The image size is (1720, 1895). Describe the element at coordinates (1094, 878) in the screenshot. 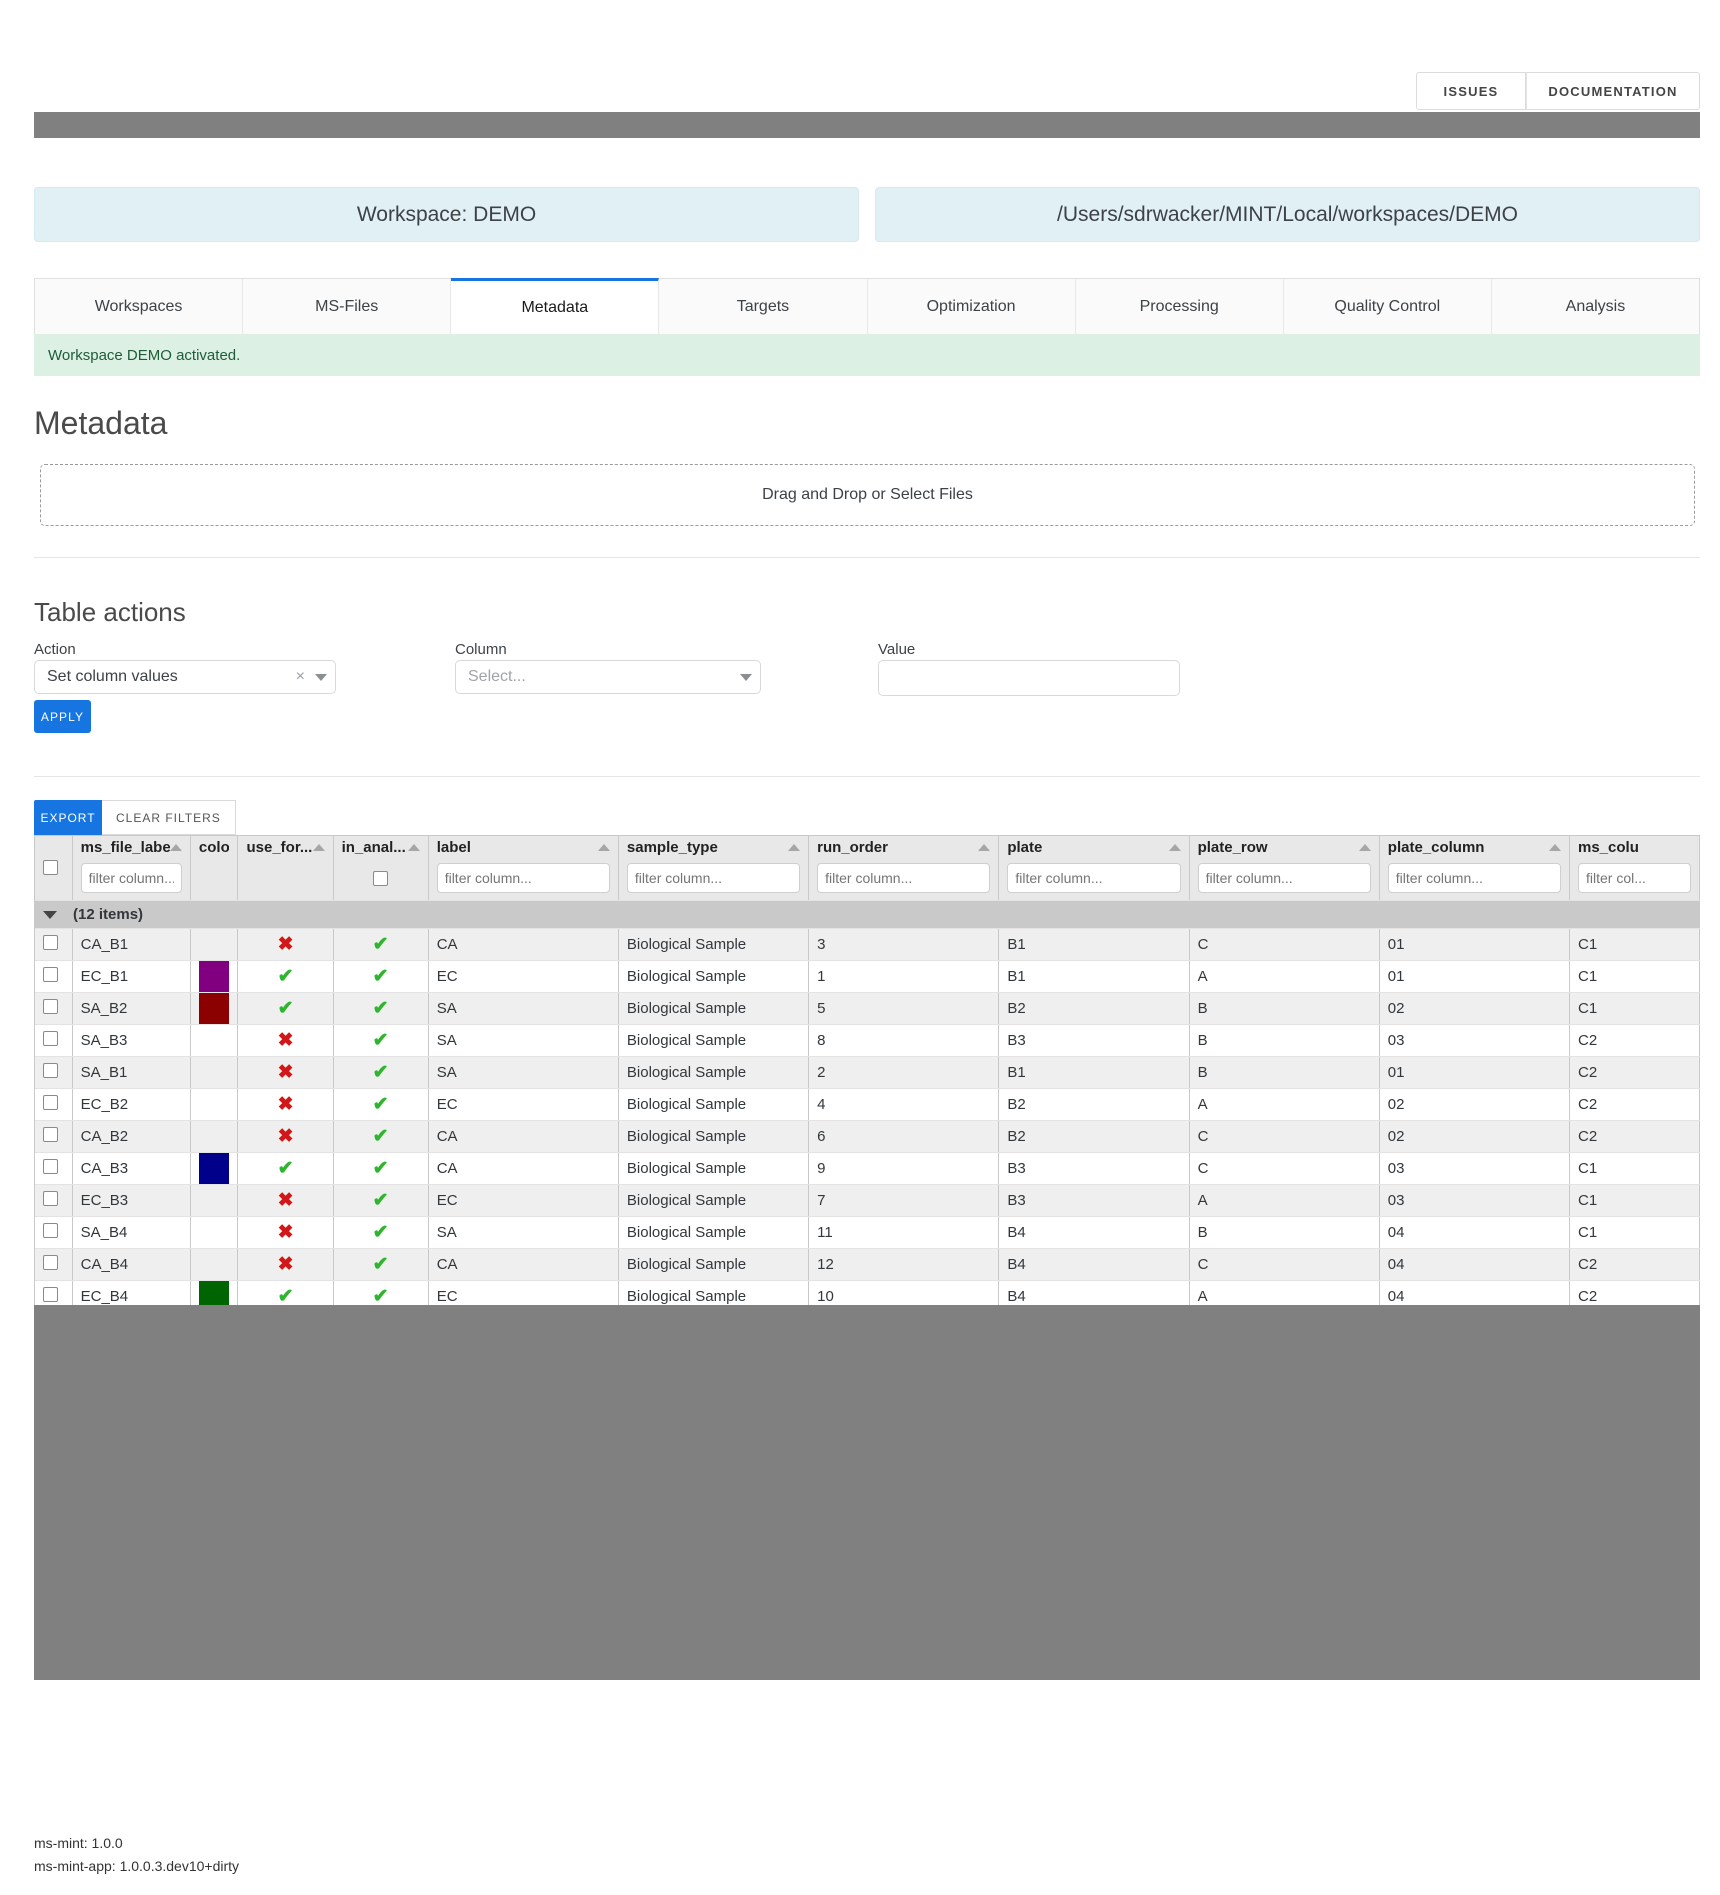

I see `filter-input-plate` at that location.